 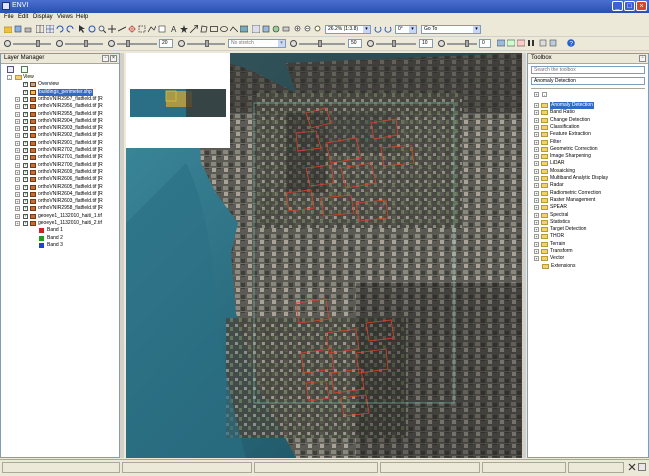 What do you see at coordinates (122, 255) in the screenshot?
I see `left-splitter` at bounding box center [122, 255].